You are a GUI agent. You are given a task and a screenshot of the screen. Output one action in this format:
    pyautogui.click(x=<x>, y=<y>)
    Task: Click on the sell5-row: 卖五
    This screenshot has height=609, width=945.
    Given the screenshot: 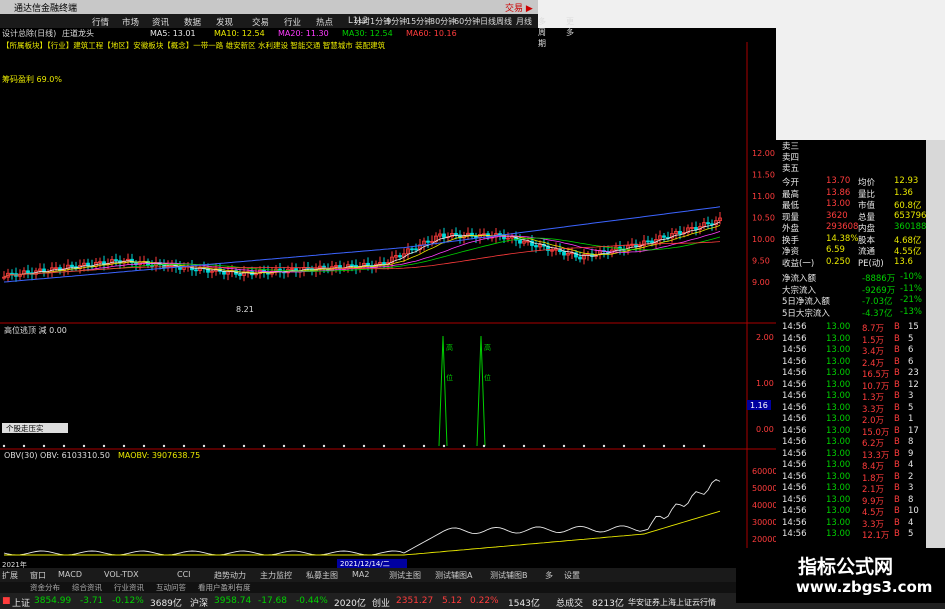 What is the action you would take?
    pyautogui.click(x=791, y=169)
    